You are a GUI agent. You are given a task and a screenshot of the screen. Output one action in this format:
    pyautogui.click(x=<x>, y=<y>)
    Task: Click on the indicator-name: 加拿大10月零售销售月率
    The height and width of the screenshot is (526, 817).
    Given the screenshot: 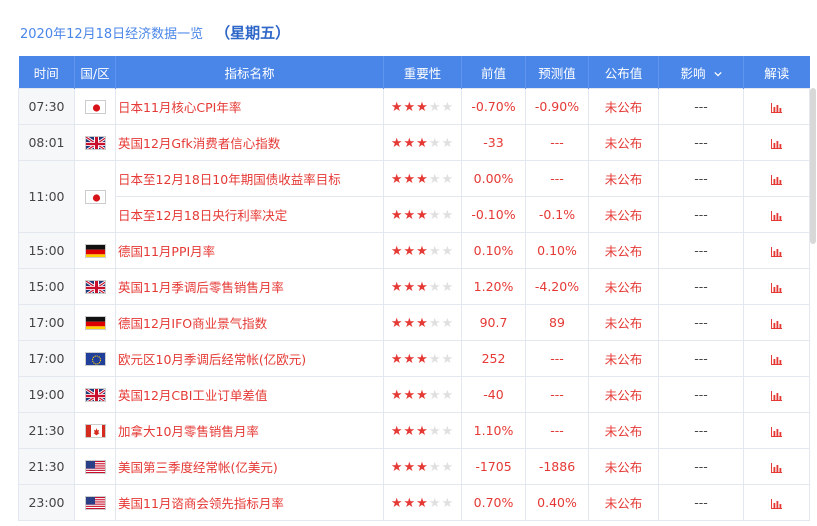 What is the action you would take?
    pyautogui.click(x=249, y=430)
    